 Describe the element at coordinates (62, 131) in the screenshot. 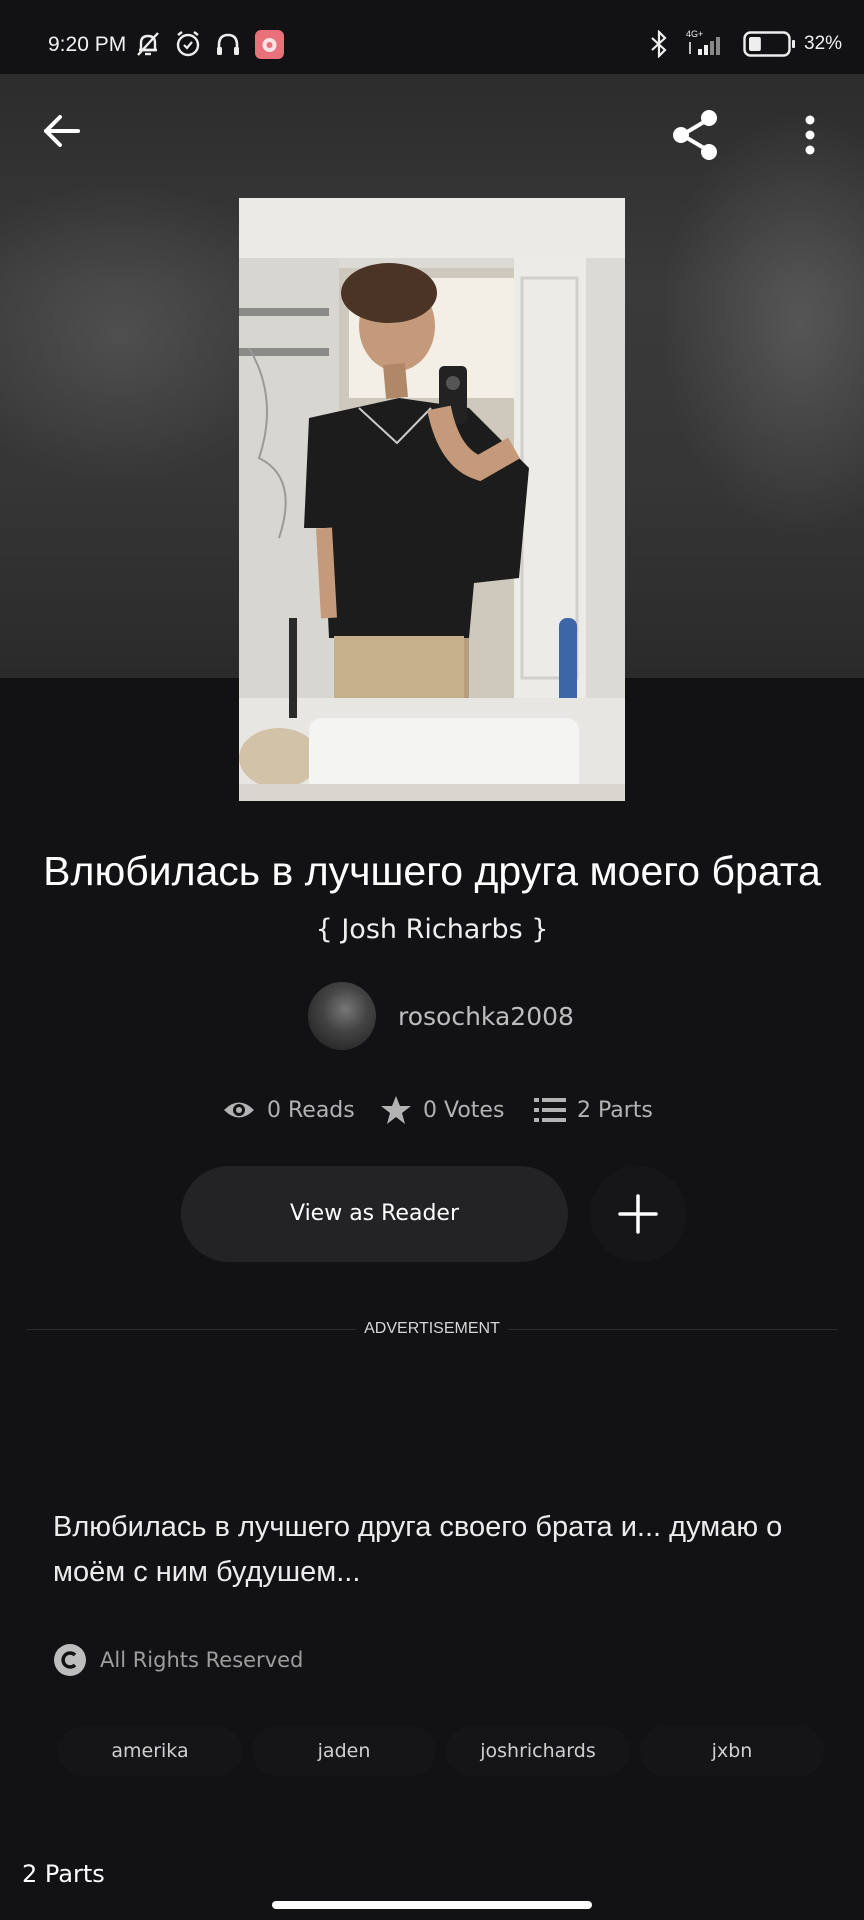

I see `arrow-left-icon` at that location.